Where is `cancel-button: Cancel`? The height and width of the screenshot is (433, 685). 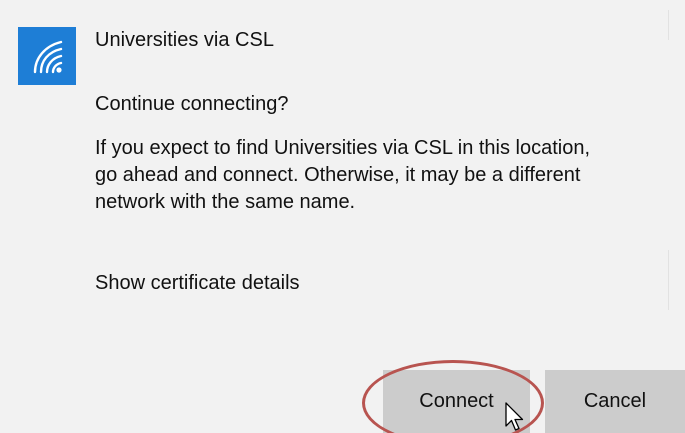 cancel-button: Cancel is located at coordinates (615, 401).